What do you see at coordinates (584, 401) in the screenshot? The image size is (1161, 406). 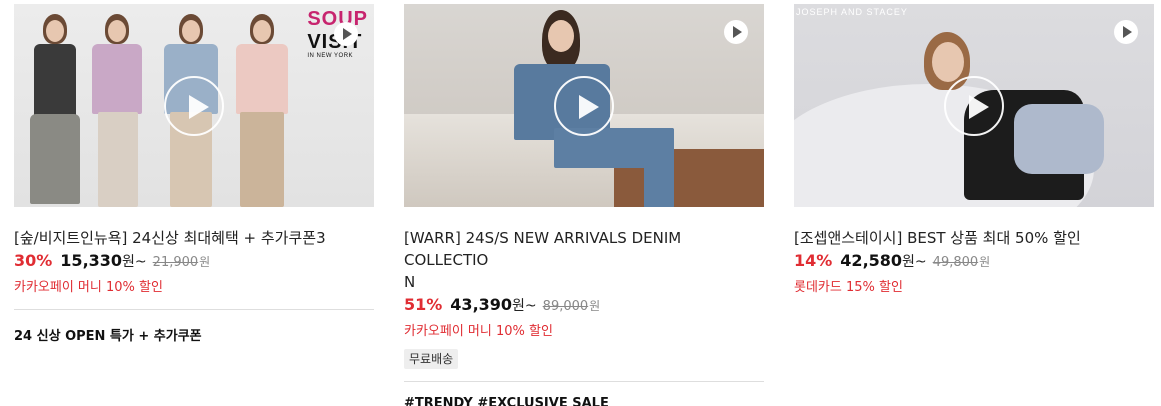 I see `promo-text: #TRENDY #EXCLUSIVE SALE` at bounding box center [584, 401].